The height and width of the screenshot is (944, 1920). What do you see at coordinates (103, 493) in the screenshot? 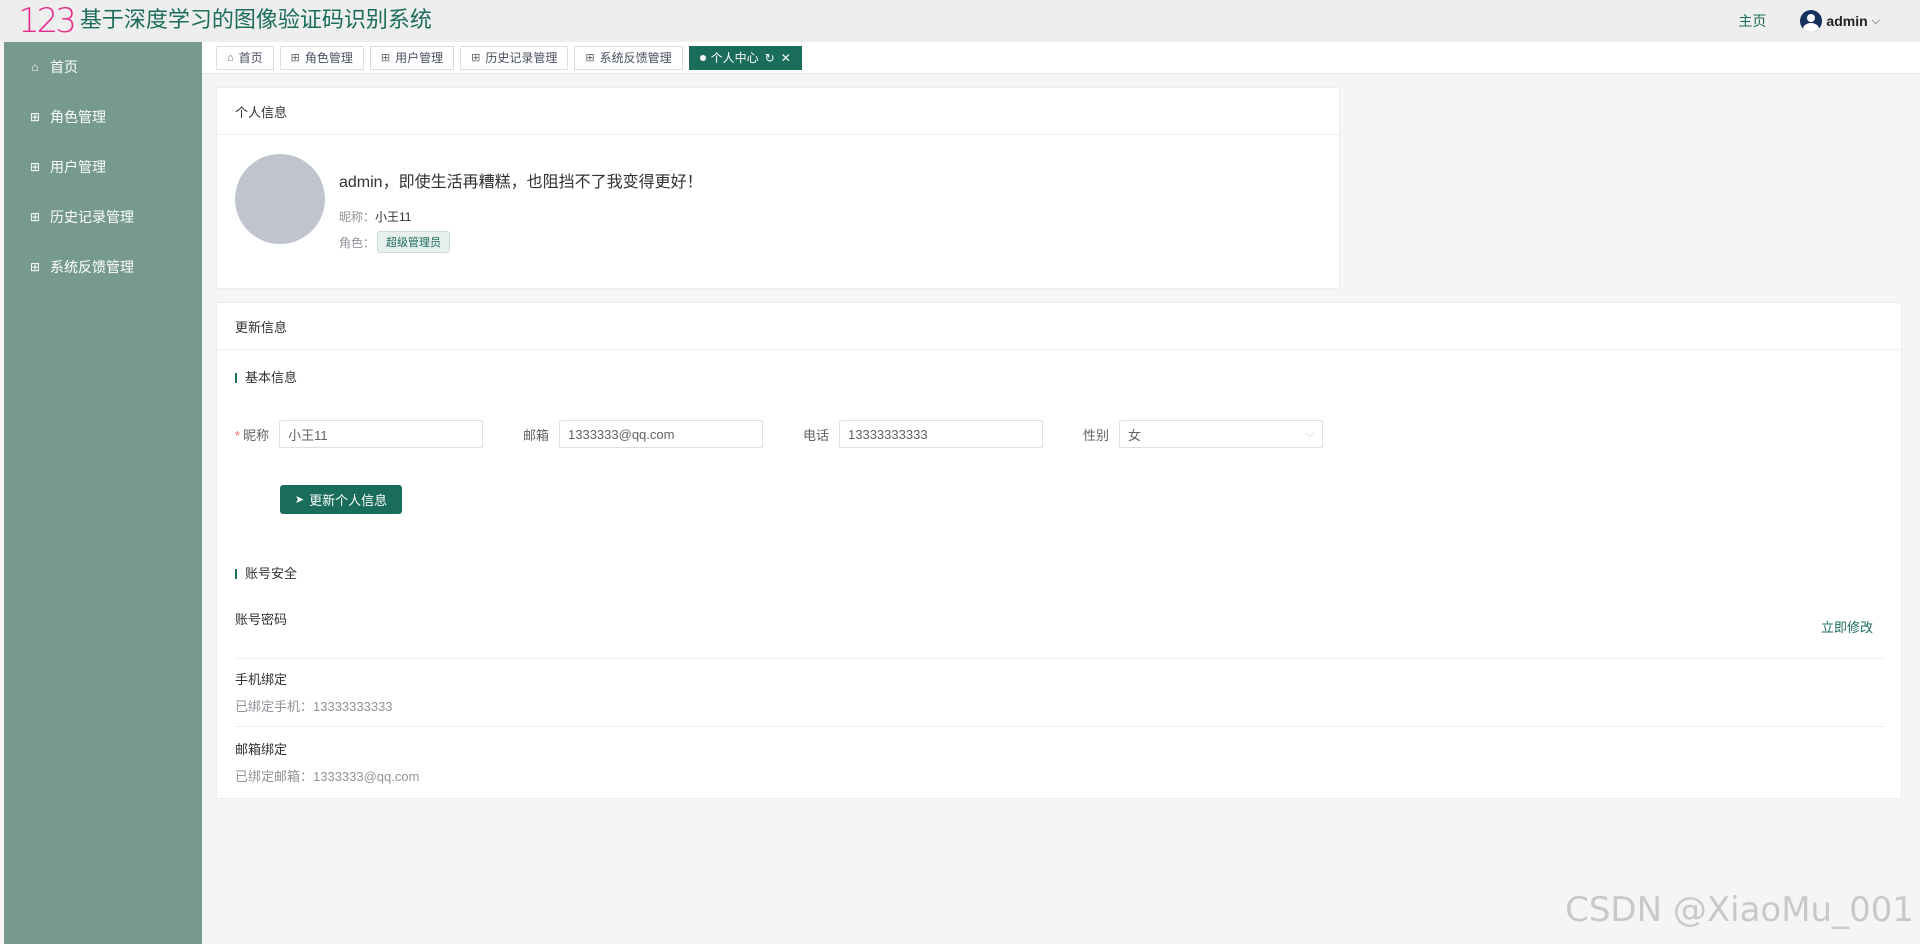
I see `sidebar: ⌂ 首页 ⊞ 角色管理 ⊞ 用户管理 ⊞ 历史记录管理 ⊞ 系统反馈管理` at bounding box center [103, 493].